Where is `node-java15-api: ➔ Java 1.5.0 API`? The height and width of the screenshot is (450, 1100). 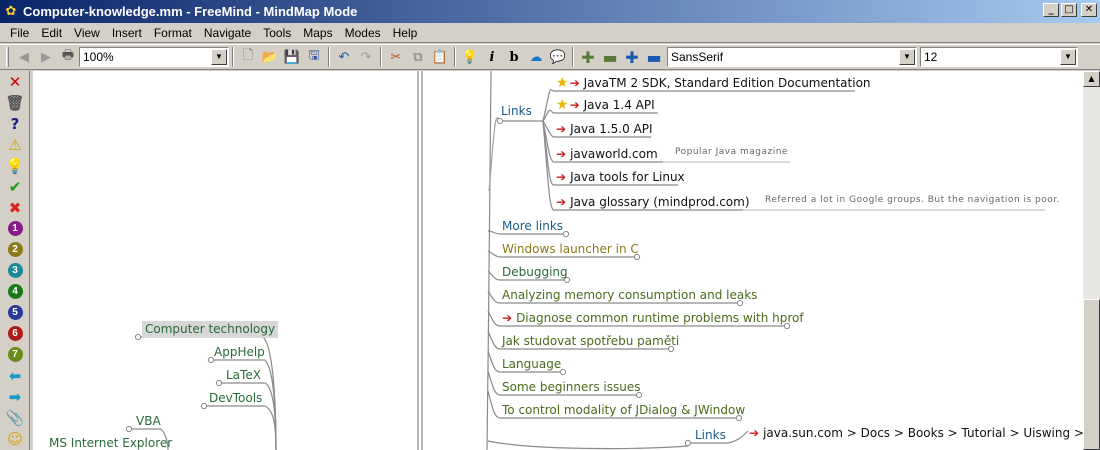 node-java15-api: ➔ Java 1.5.0 API is located at coordinates (604, 129).